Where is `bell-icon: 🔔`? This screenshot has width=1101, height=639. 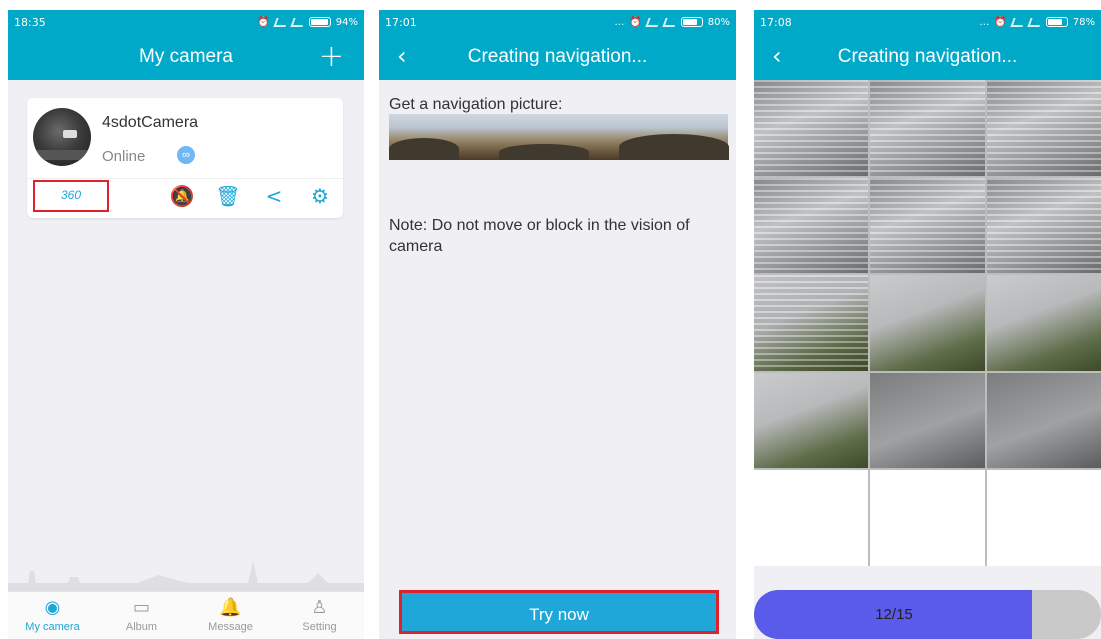 bell-icon: 🔔 is located at coordinates (230, 607).